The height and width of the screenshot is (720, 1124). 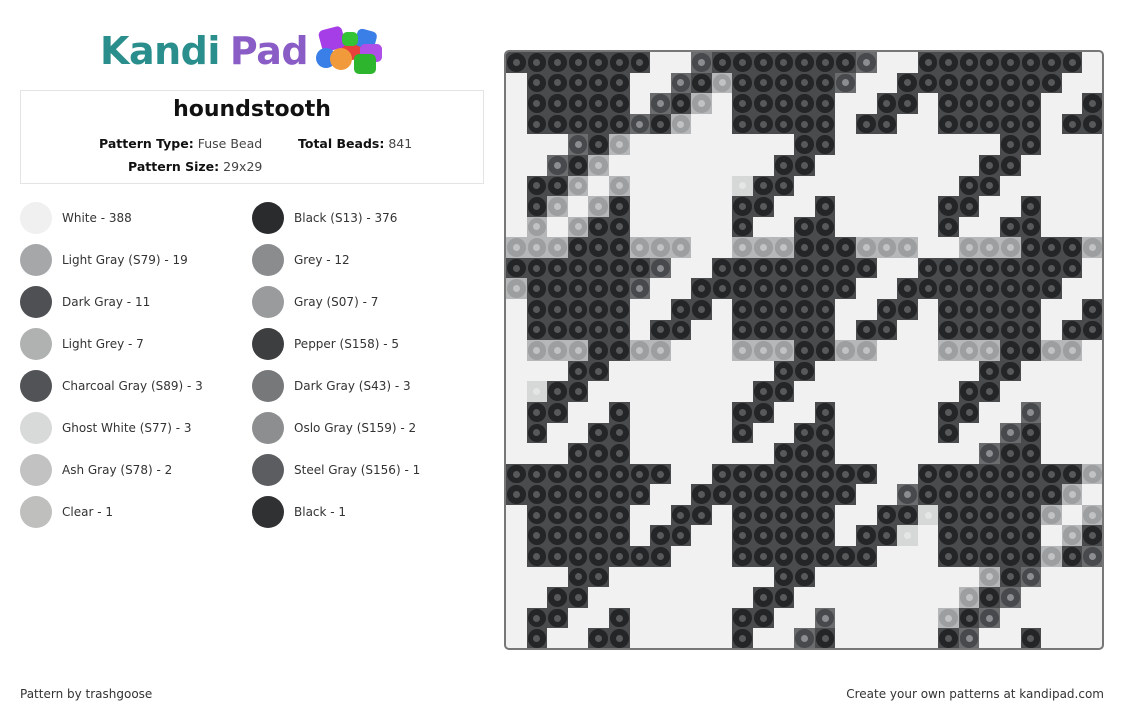 What do you see at coordinates (132, 386) in the screenshot?
I see `legend-label: Charcoal Gray (S89) - 3` at bounding box center [132, 386].